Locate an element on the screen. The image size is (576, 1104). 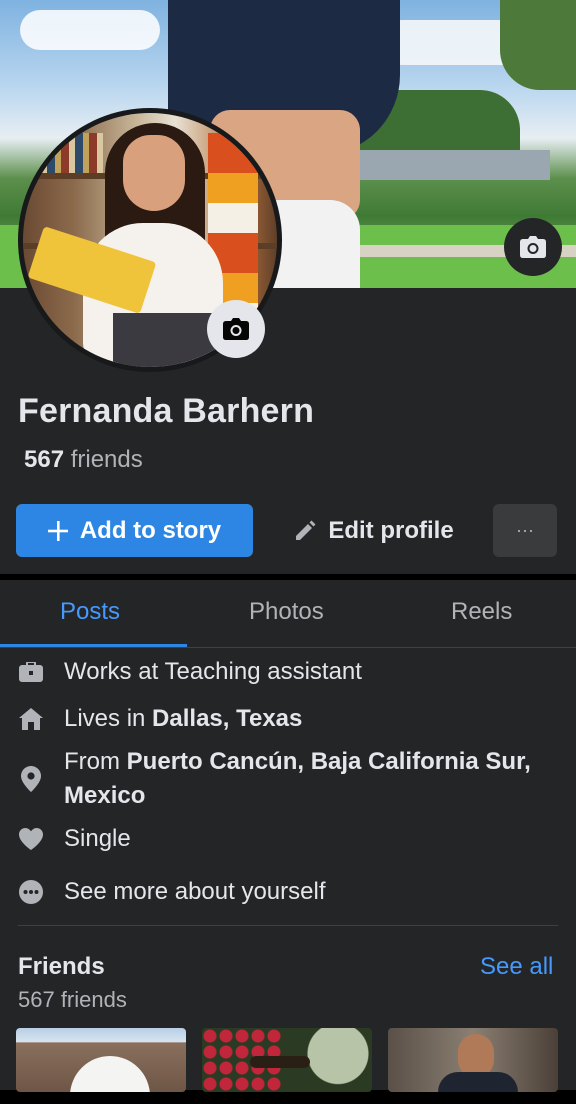
add-to-story-button: Add to story is located at coordinates (134, 530).